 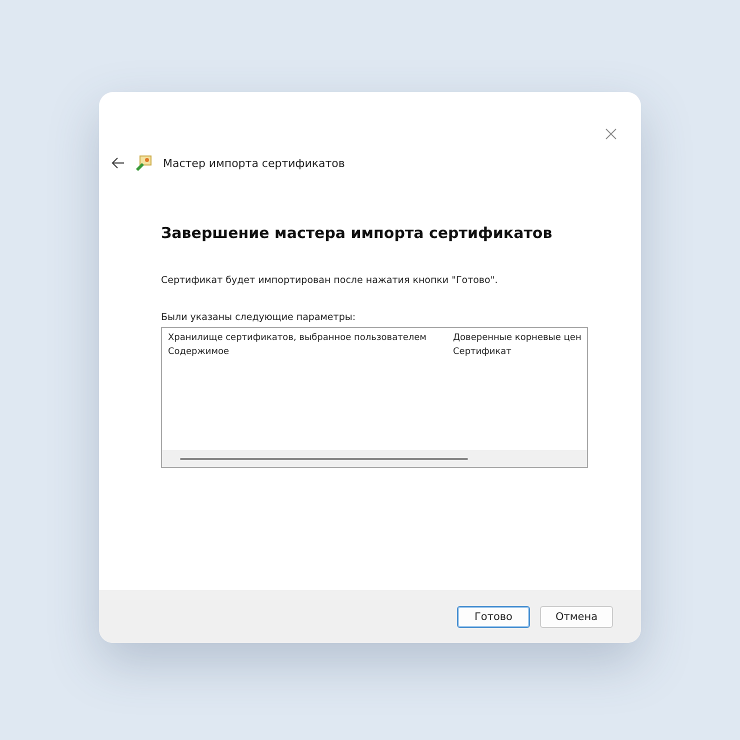 What do you see at coordinates (144, 163) in the screenshot?
I see `certificate-wizard-icon` at bounding box center [144, 163].